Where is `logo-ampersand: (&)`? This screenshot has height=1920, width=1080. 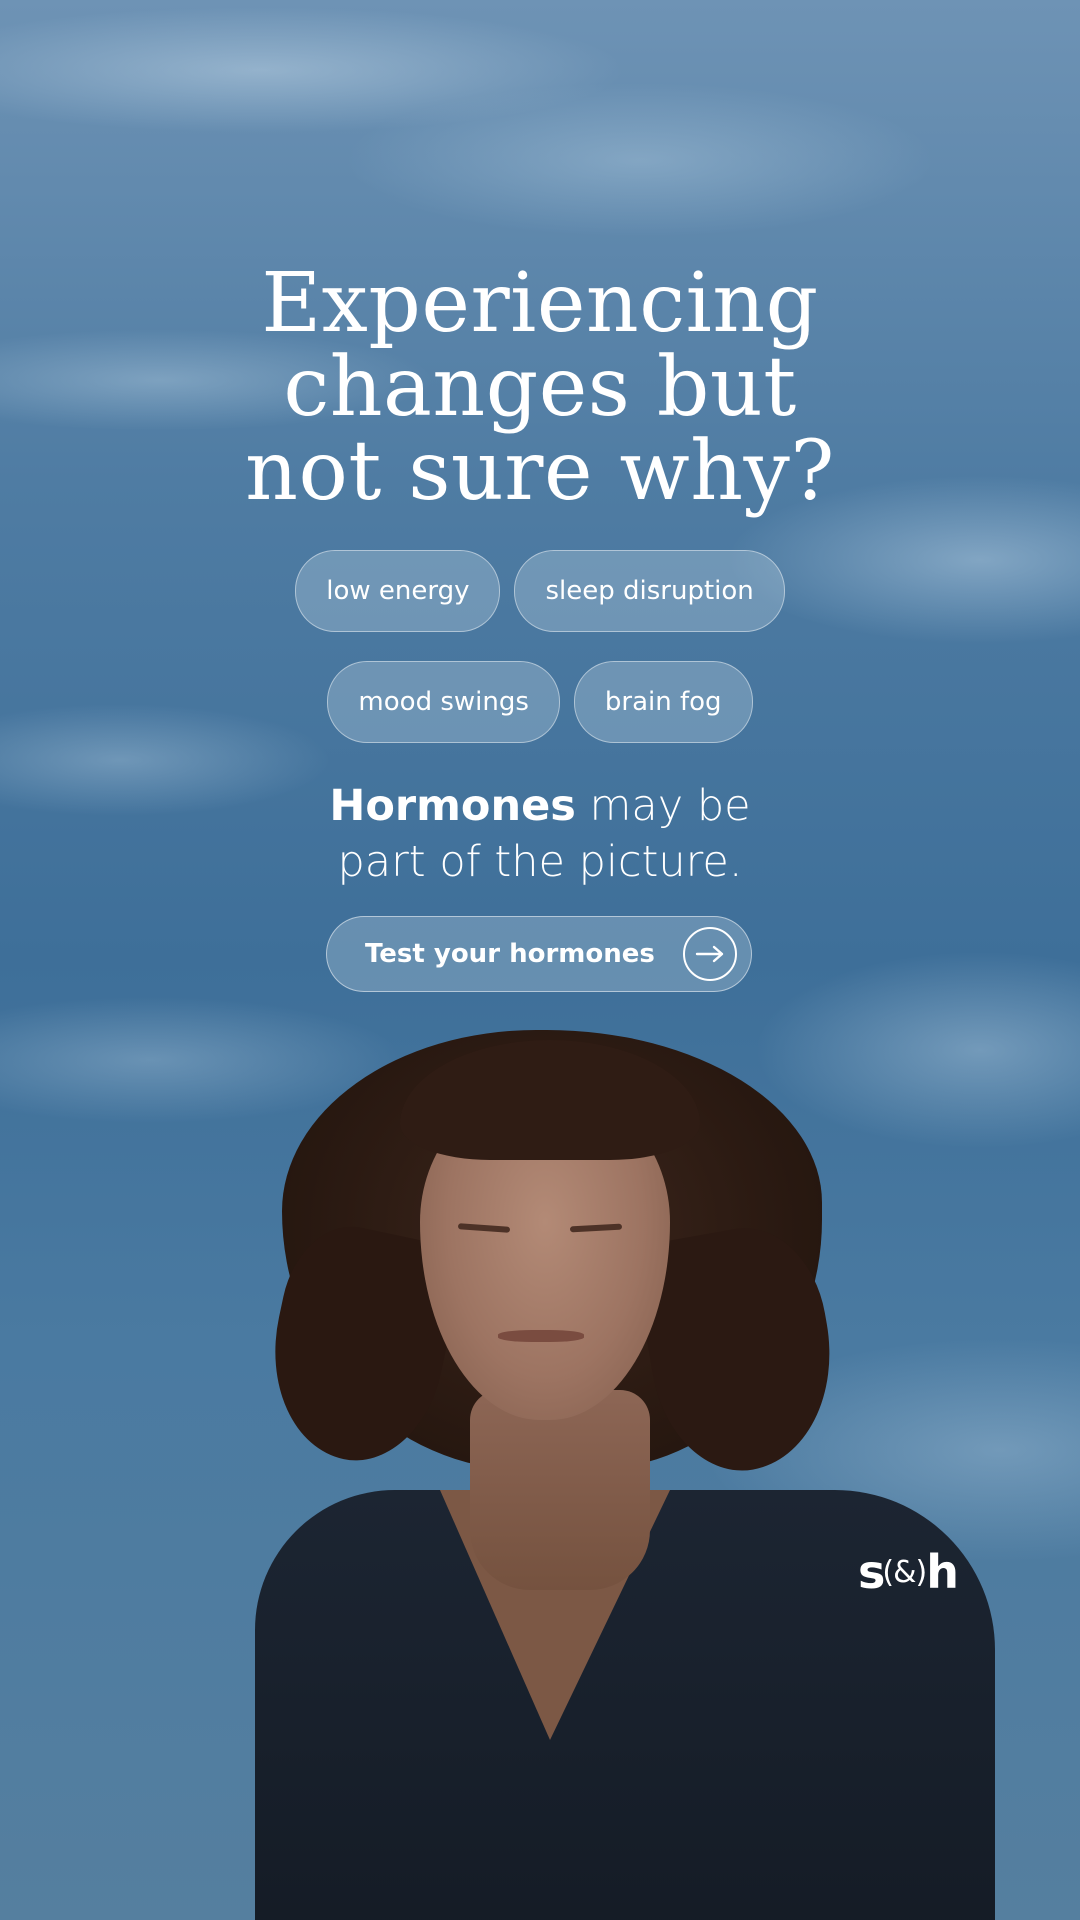
logo-ampersand: (&) is located at coordinates (904, 1572).